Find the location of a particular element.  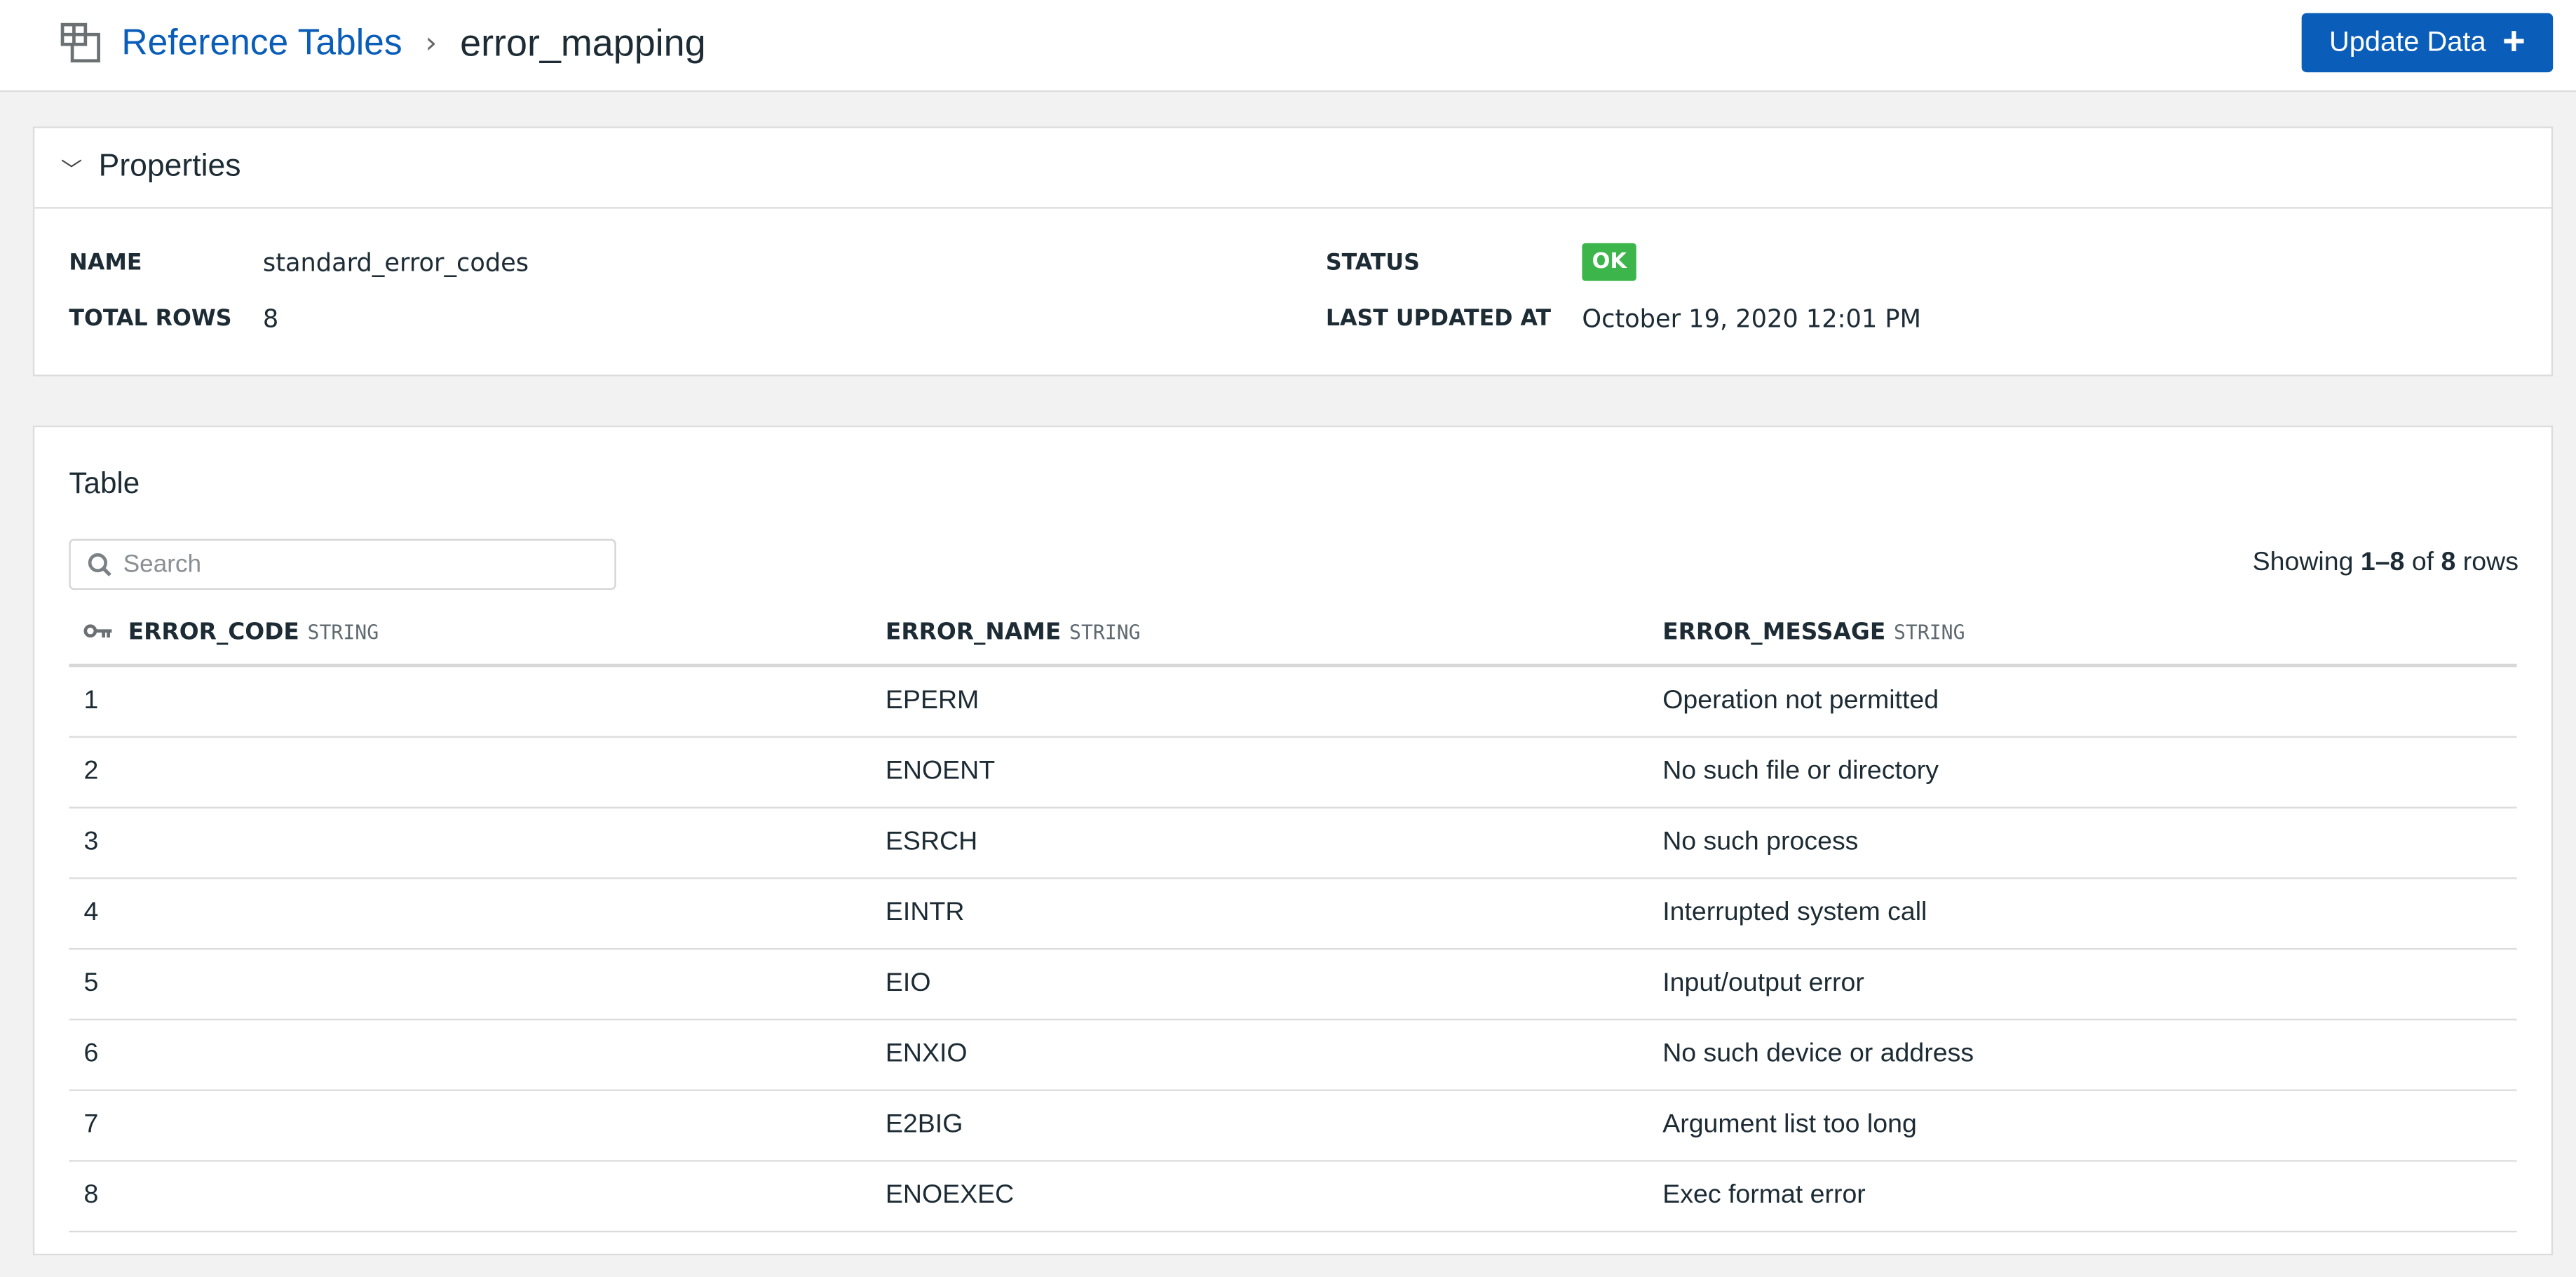

table-cell: ENOEXEC is located at coordinates (950, 1195).